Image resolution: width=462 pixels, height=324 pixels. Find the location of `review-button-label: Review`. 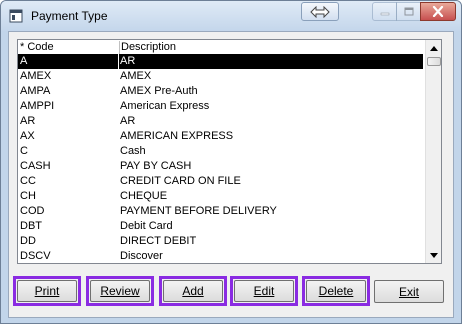

review-button-label: Review is located at coordinates (120, 291).